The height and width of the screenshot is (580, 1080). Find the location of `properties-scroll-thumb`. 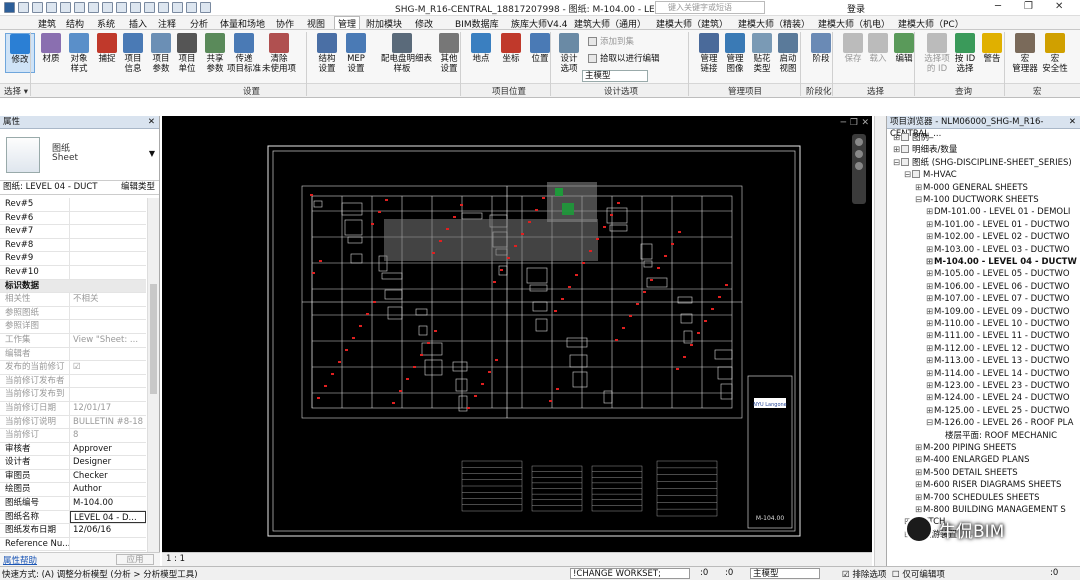

properties-scroll-thumb is located at coordinates (153, 339).